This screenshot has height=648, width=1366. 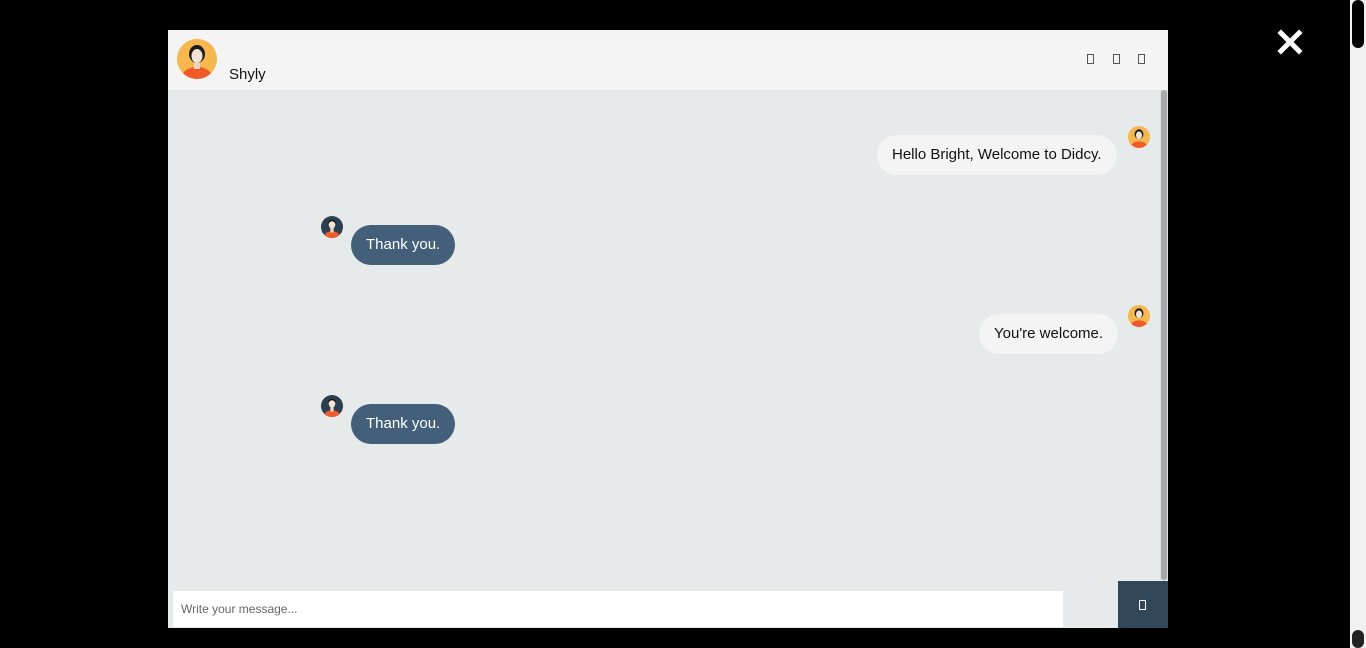 I want to click on instagram-icon, so click(x=1141, y=59).